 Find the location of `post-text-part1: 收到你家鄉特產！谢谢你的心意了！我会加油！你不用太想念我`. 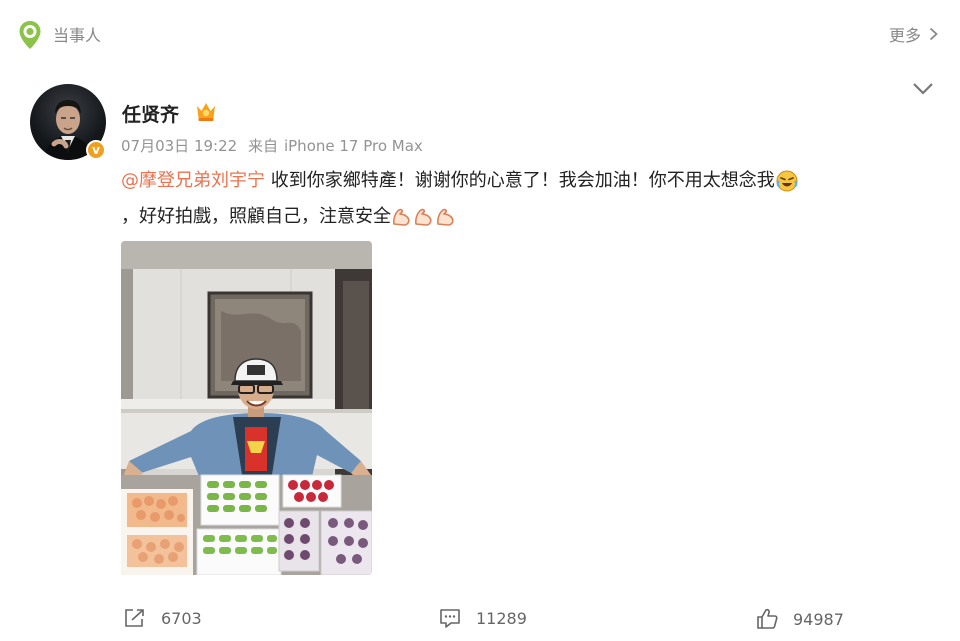

post-text-part1: 收到你家鄉特產！谢谢你的心意了！我会加油！你不用太想念我 is located at coordinates (520, 180).